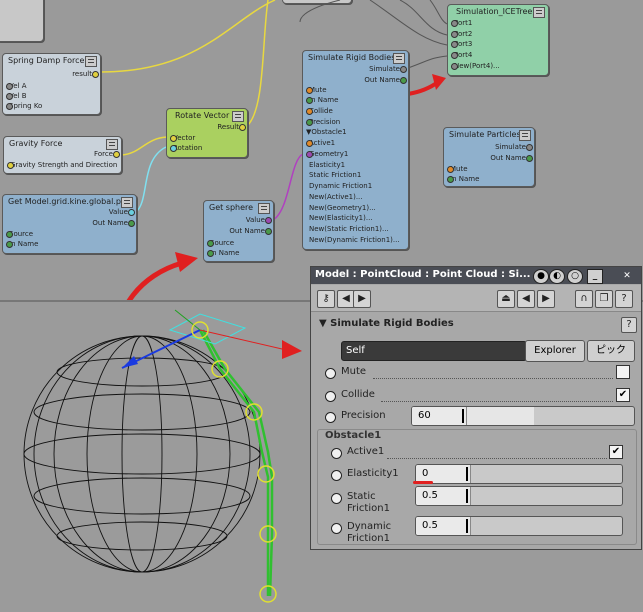 This screenshot has width=643, height=612. I want to click on port-dynamic-friction1: Dynamic Friction1, so click(340, 186).